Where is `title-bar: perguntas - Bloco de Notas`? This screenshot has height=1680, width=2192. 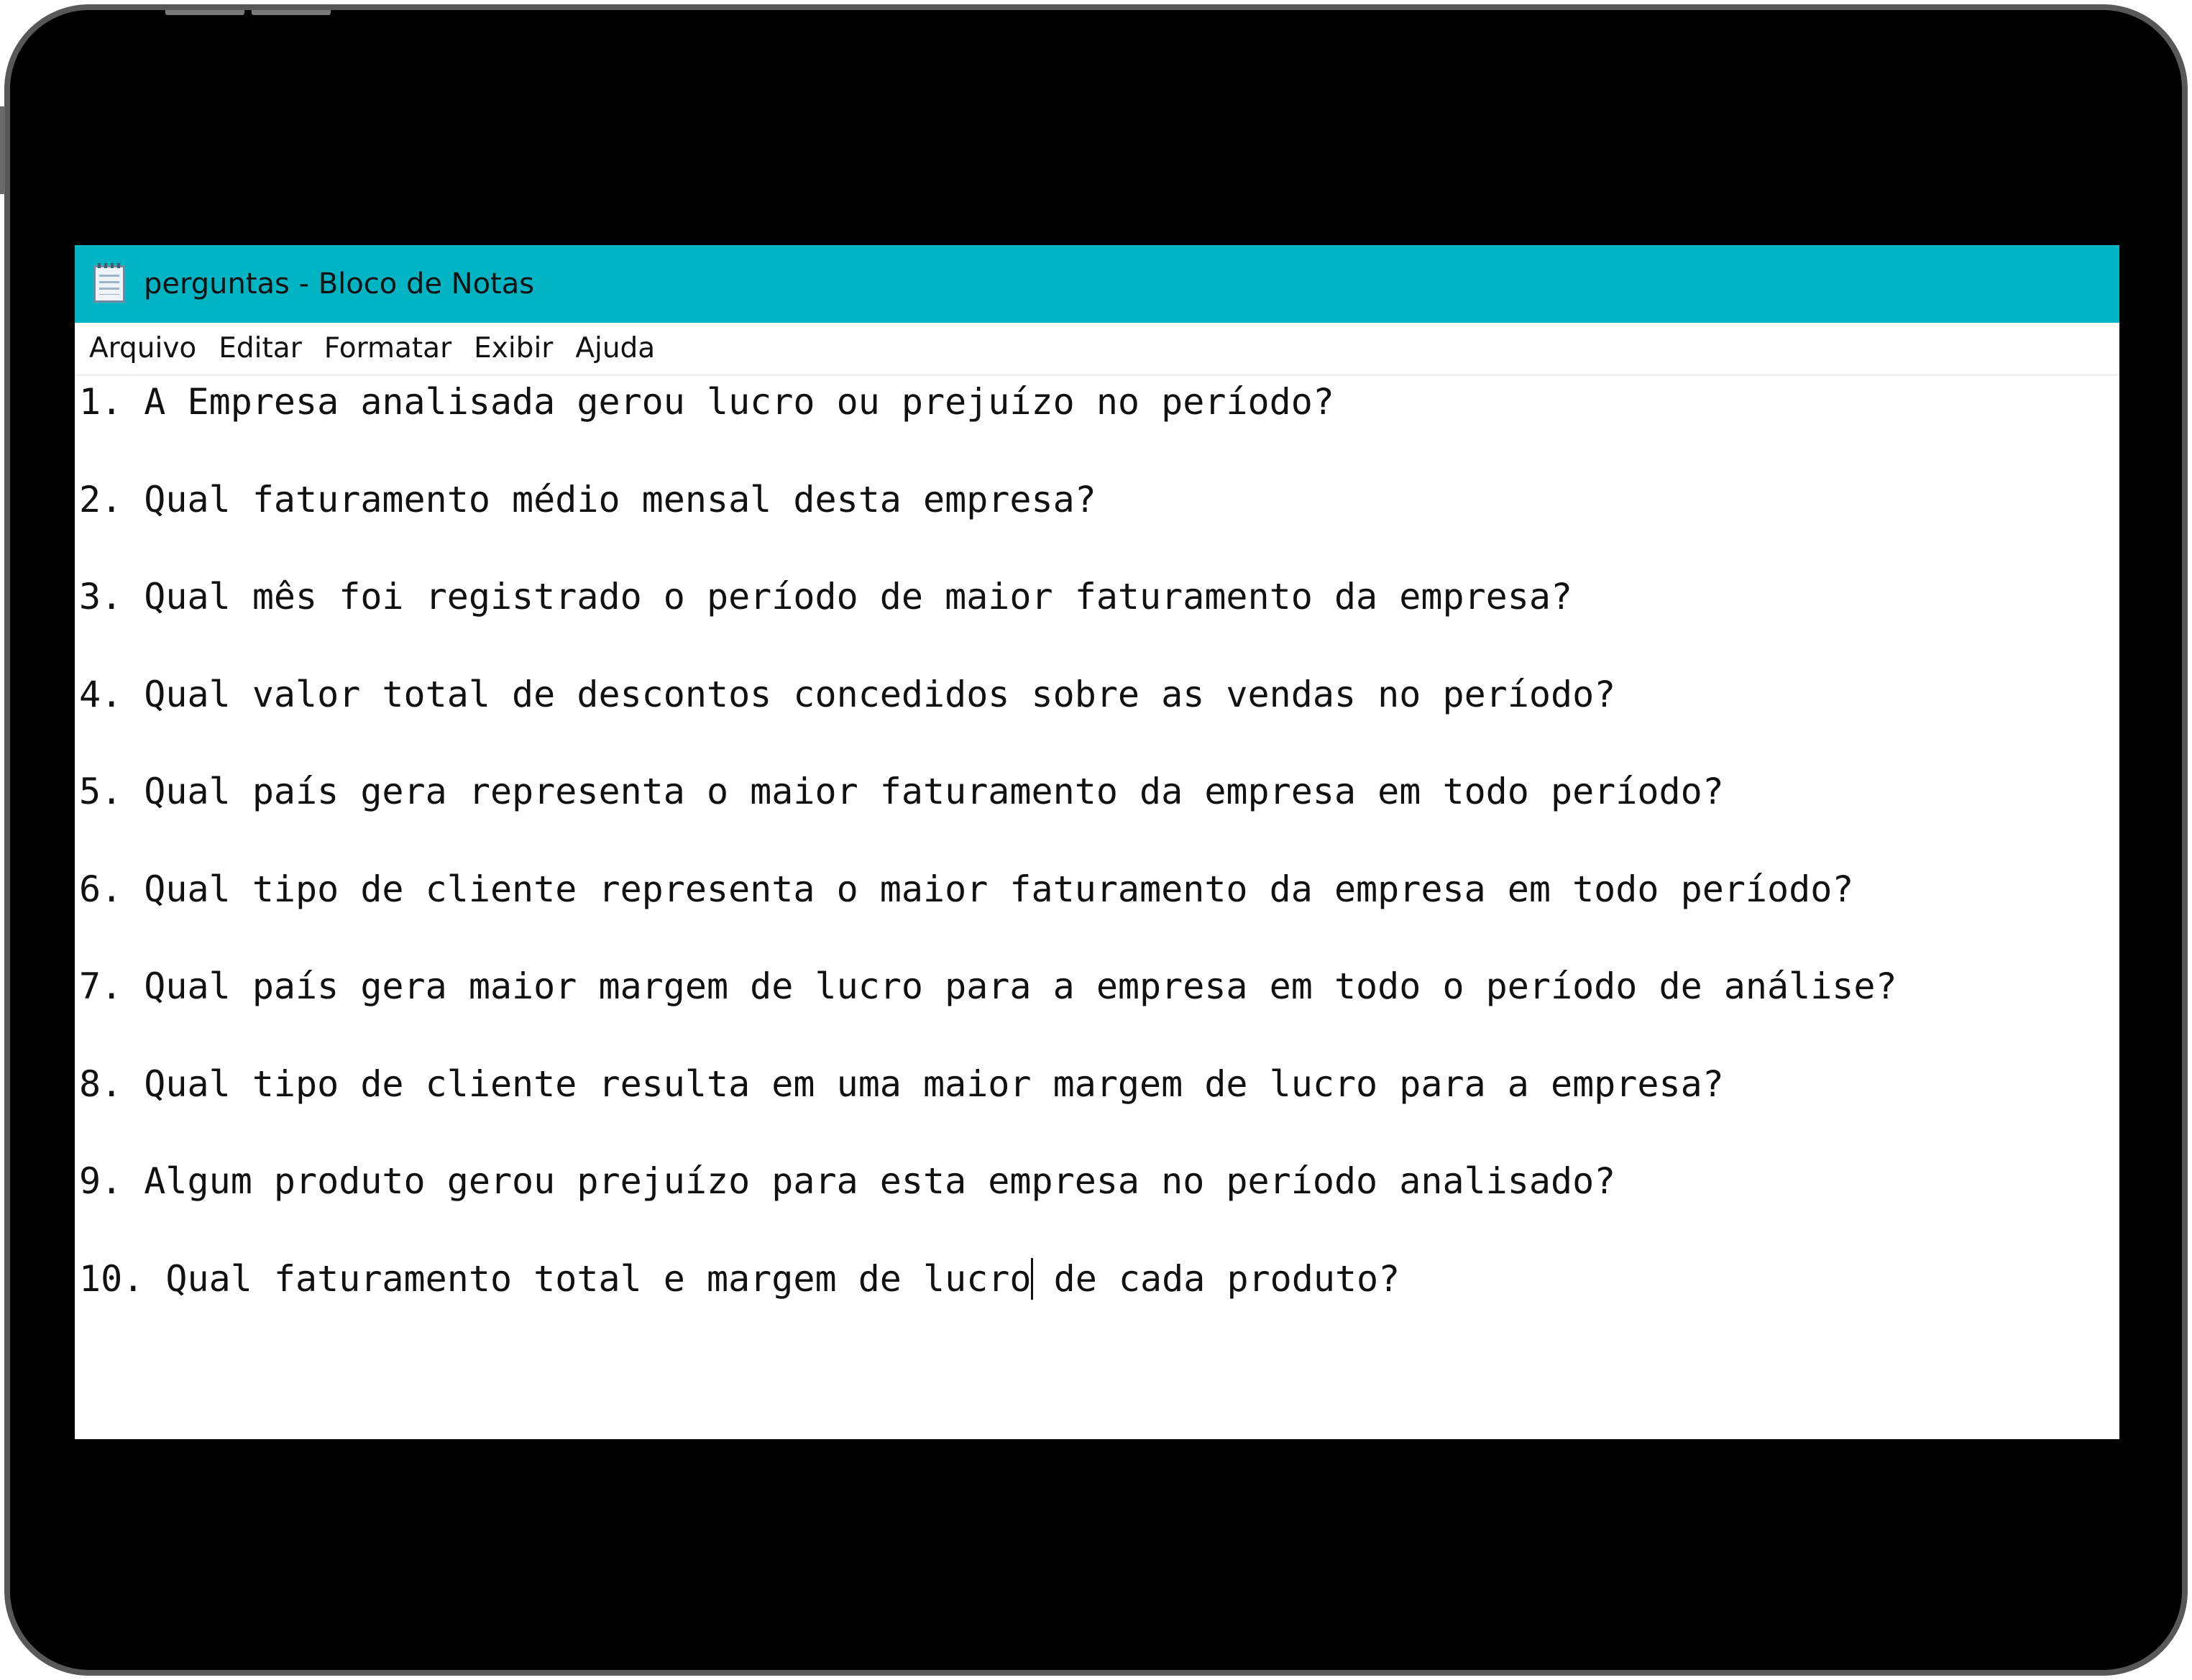 title-bar: perguntas - Bloco de Notas is located at coordinates (1097, 284).